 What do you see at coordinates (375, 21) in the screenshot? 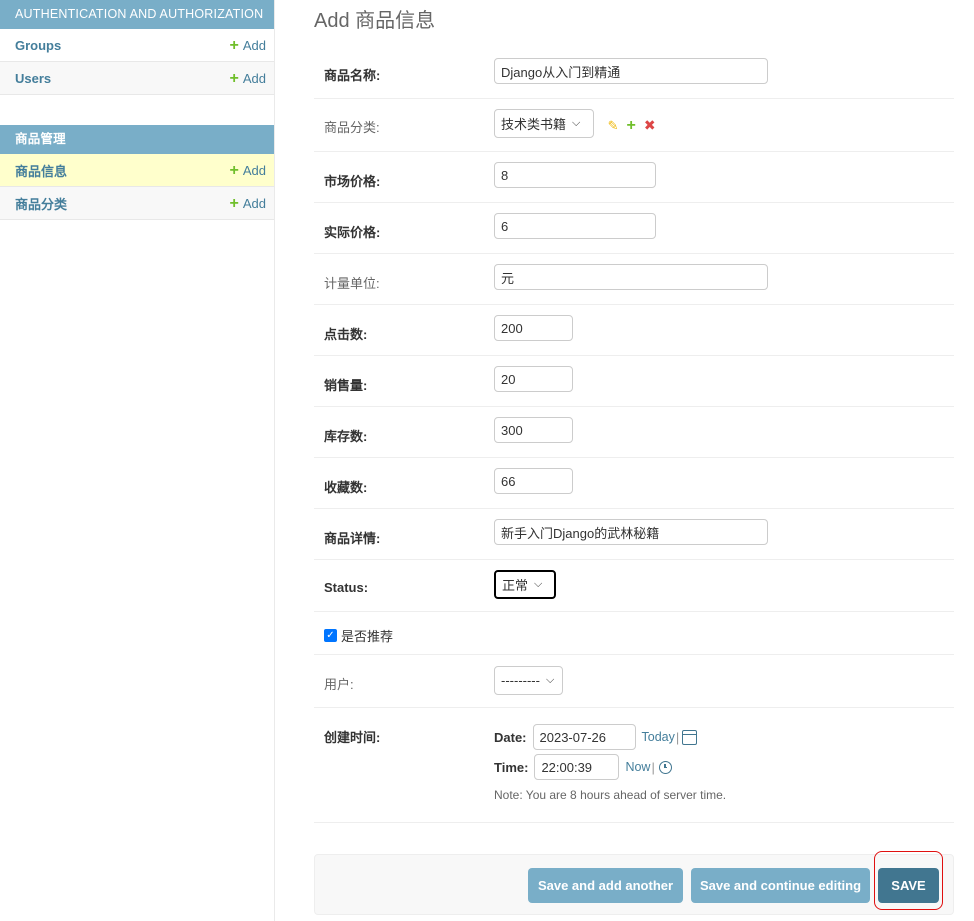
I see `page-title: Add 商品信息` at bounding box center [375, 21].